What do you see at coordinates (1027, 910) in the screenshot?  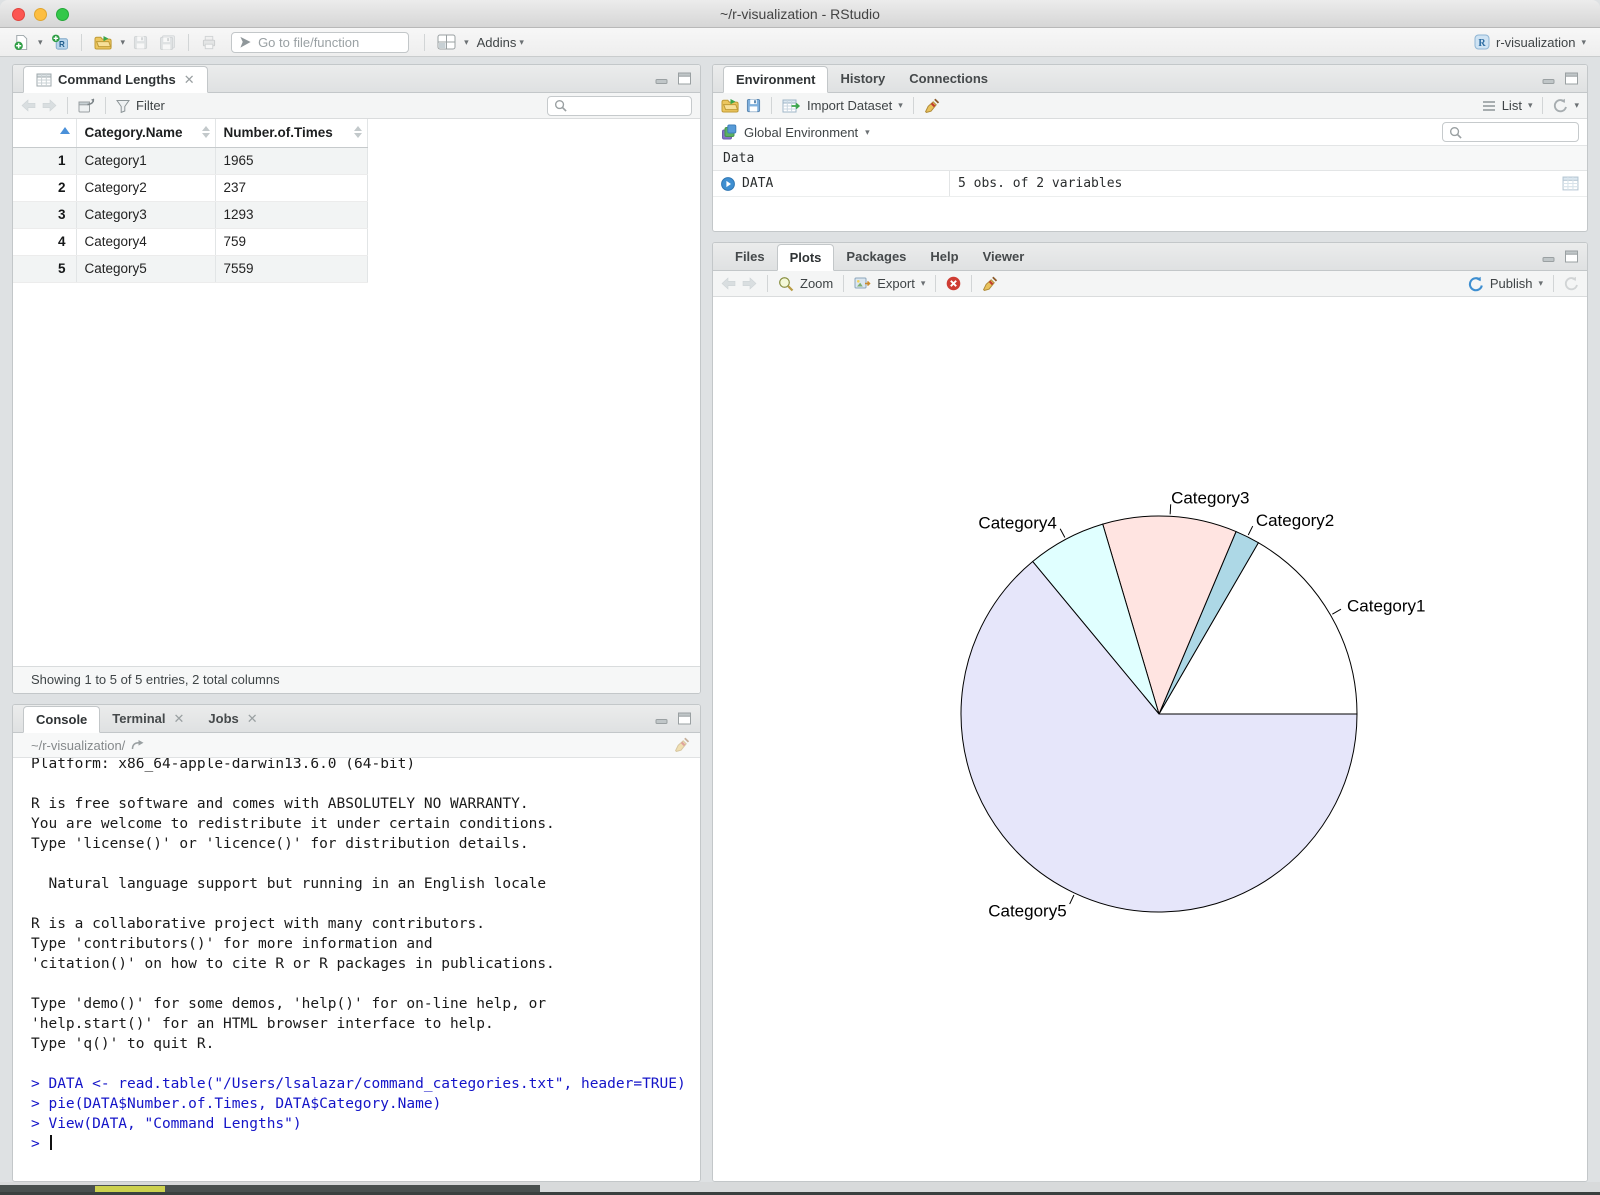 I see `pie-label: Category5` at bounding box center [1027, 910].